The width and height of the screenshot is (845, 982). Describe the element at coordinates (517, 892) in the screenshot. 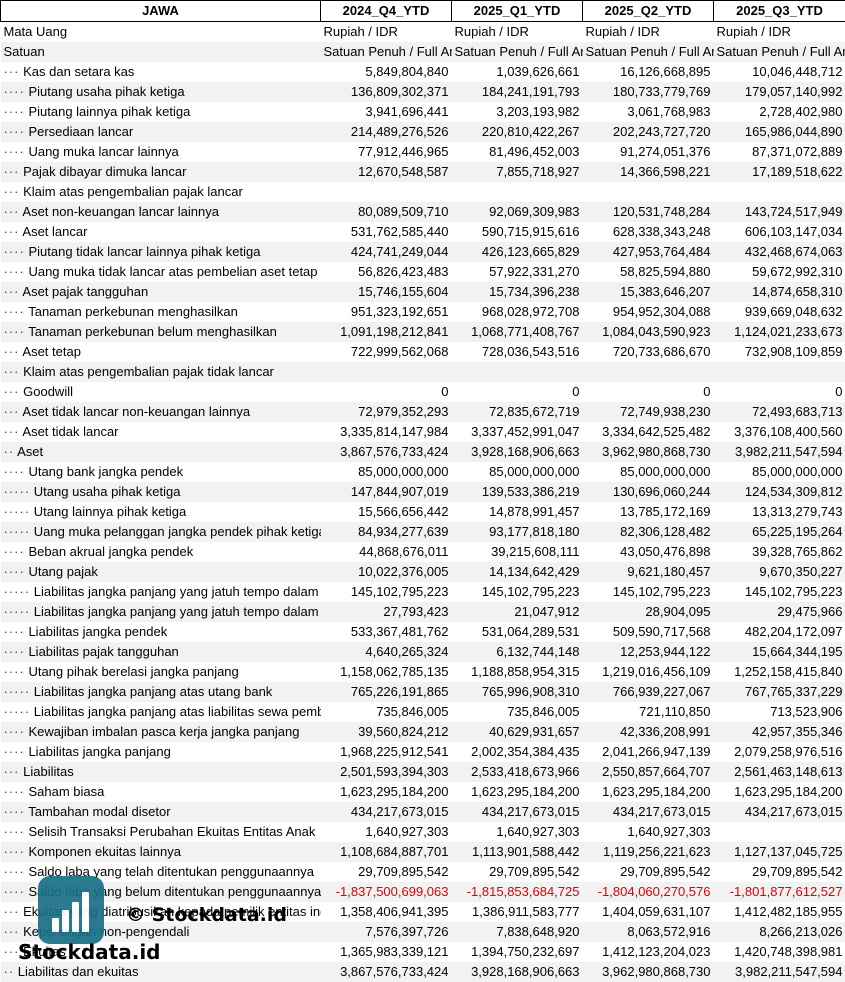

I see `cell-value: -1,815,853,684,725` at that location.